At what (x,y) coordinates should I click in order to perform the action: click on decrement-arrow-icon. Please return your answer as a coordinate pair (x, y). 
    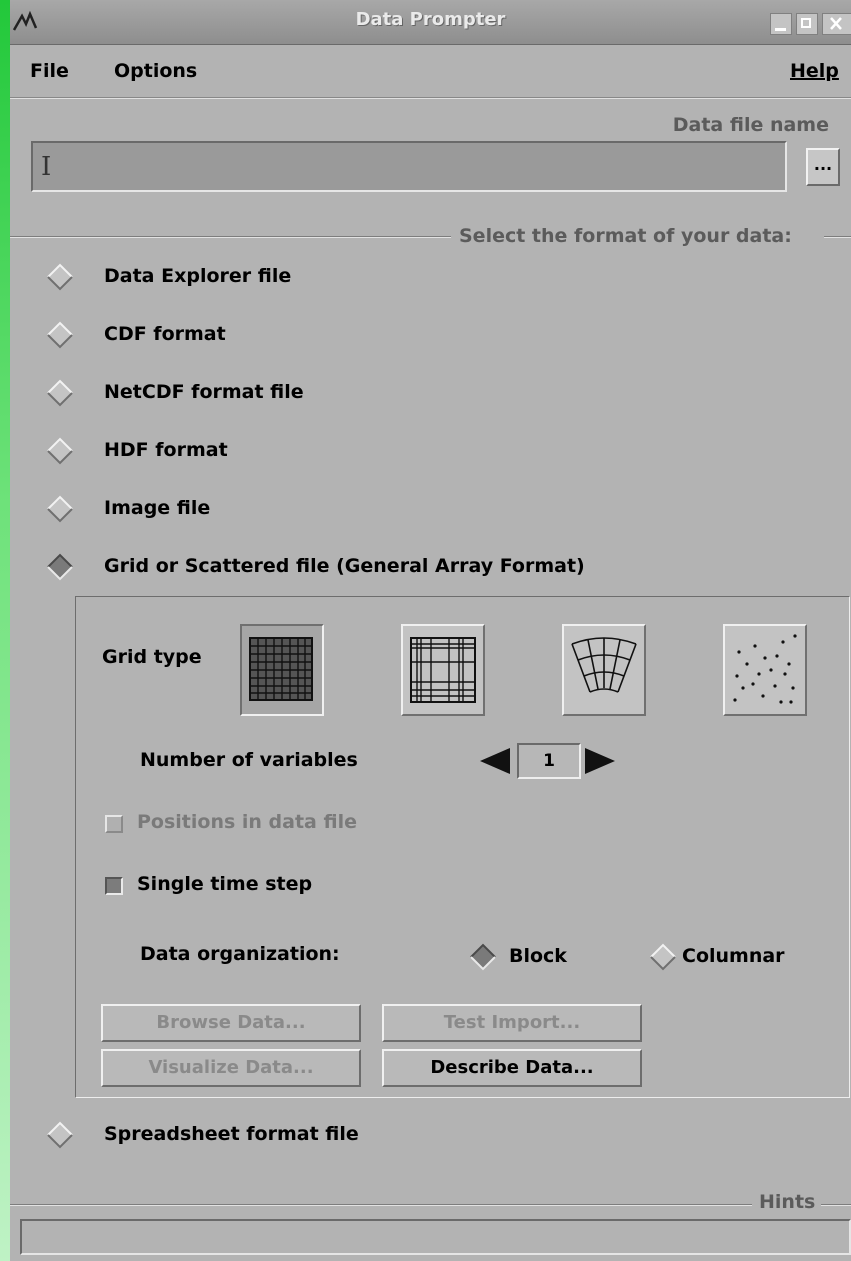
    Looking at the image, I should click on (494, 761).